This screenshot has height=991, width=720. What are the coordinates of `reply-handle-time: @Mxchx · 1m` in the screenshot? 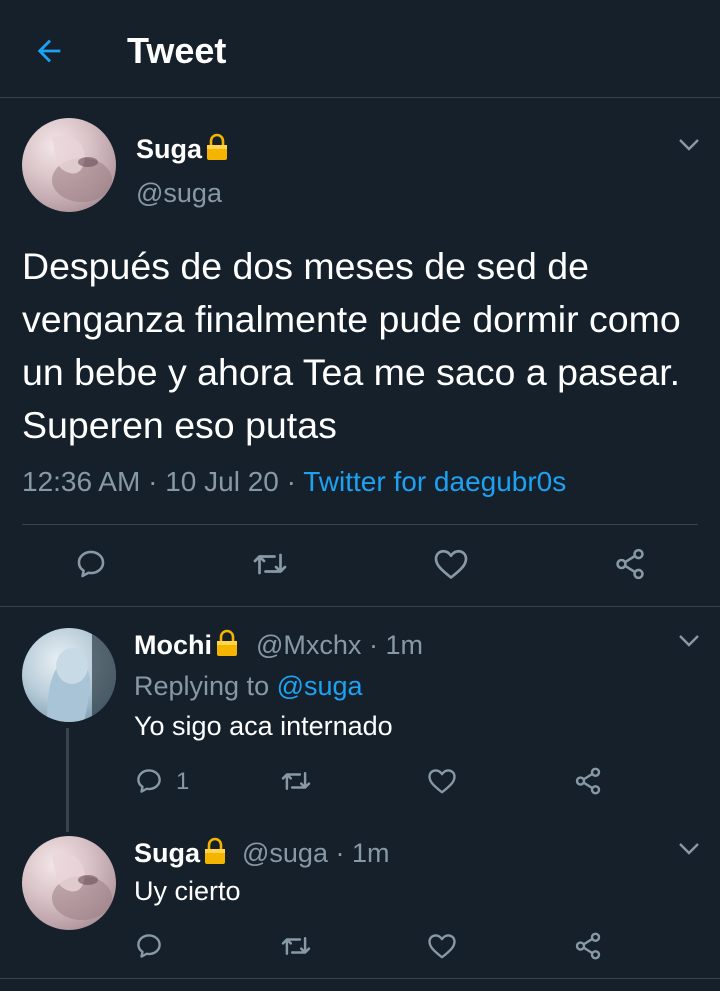 It's located at (339, 645).